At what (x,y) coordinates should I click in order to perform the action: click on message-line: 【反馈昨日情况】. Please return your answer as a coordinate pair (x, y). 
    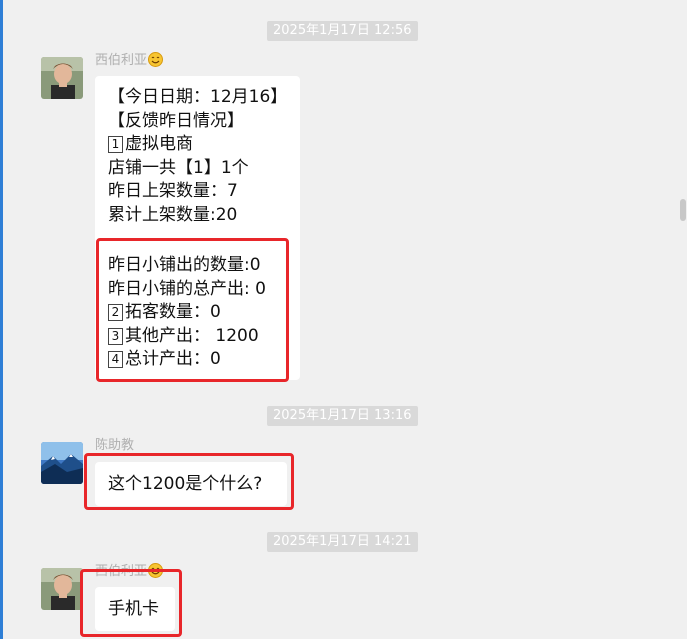
    Looking at the image, I should click on (176, 120).